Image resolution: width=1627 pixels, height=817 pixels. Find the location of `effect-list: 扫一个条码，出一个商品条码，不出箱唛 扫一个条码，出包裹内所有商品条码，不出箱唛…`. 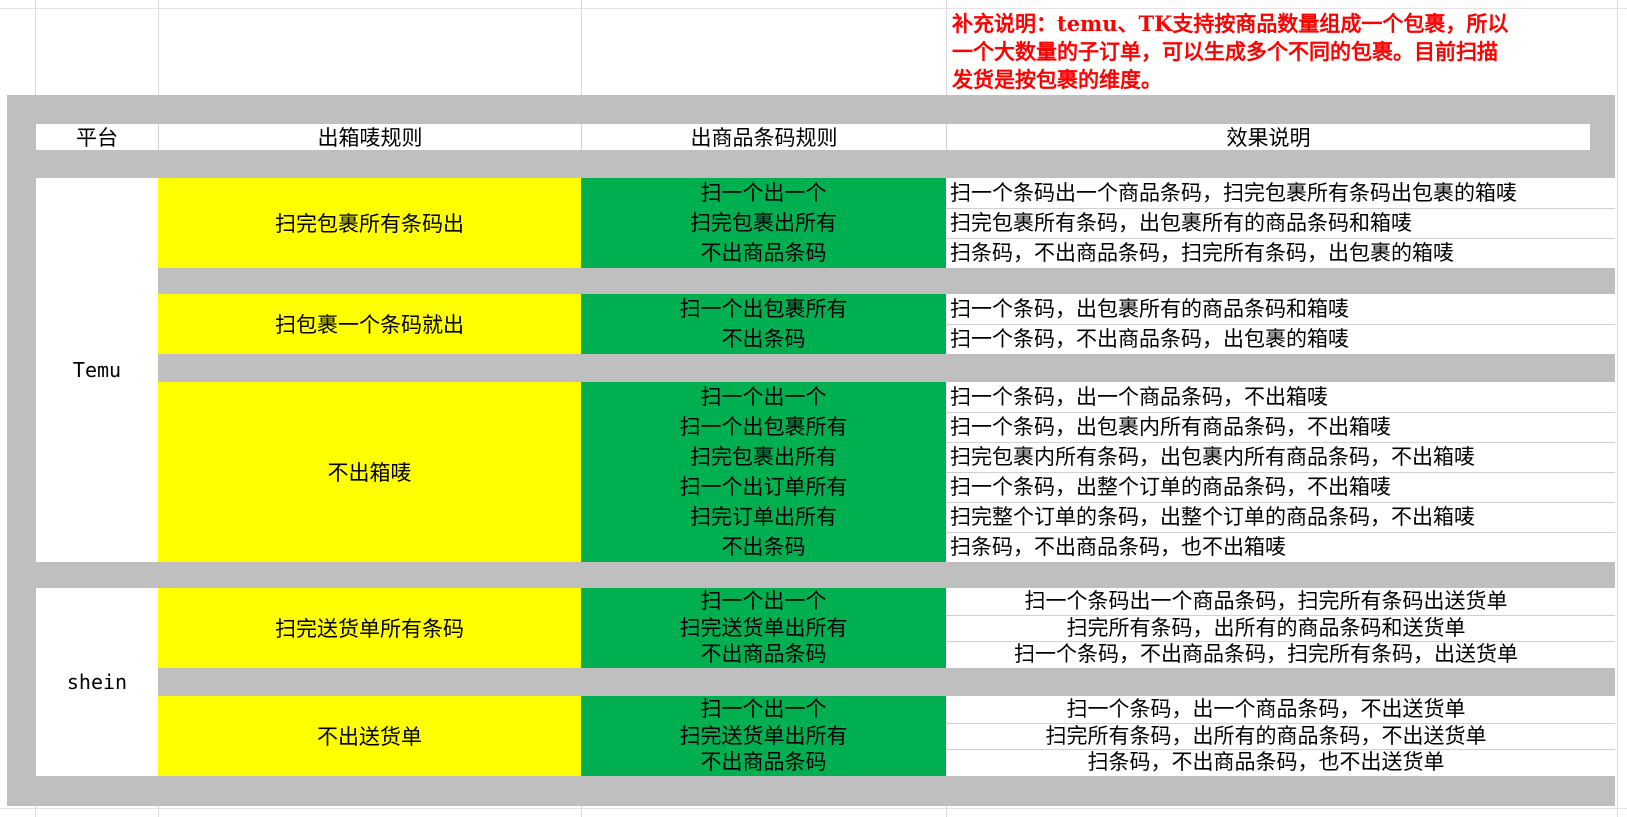

effect-list: 扫一个条码，出一个商品条码，不出箱唛 扫一个条码，出包裹内所有商品条码，不出箱唛… is located at coordinates (1280, 472).